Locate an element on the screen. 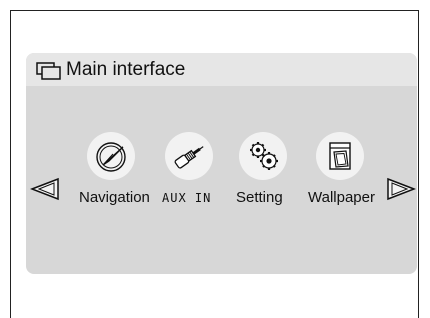 Image resolution: width=430 pixels, height=318 pixels. menu-item-aux-in: AUX IN is located at coordinates (195, 172).